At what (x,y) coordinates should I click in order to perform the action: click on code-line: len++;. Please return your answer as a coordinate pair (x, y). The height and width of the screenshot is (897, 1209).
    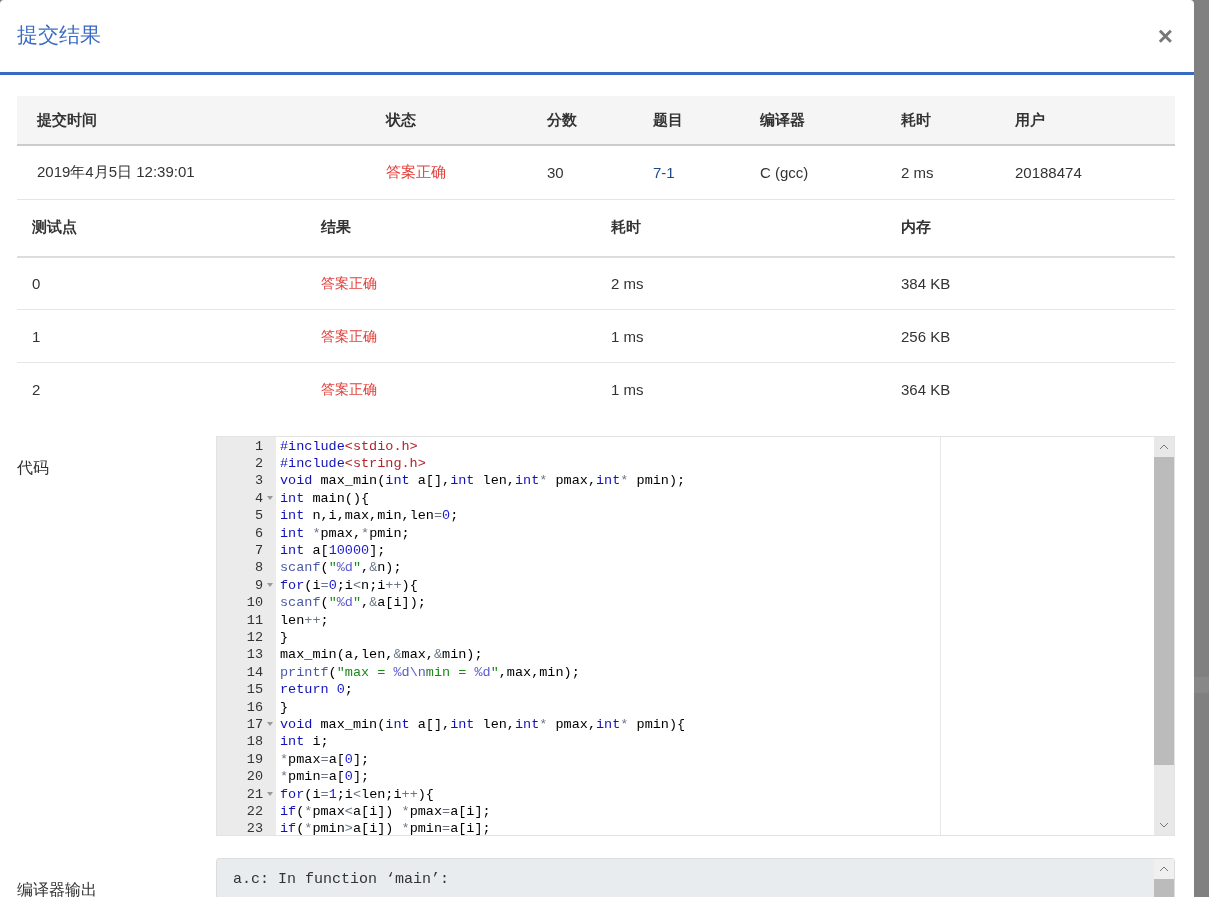
    Looking at the image, I should click on (304, 620).